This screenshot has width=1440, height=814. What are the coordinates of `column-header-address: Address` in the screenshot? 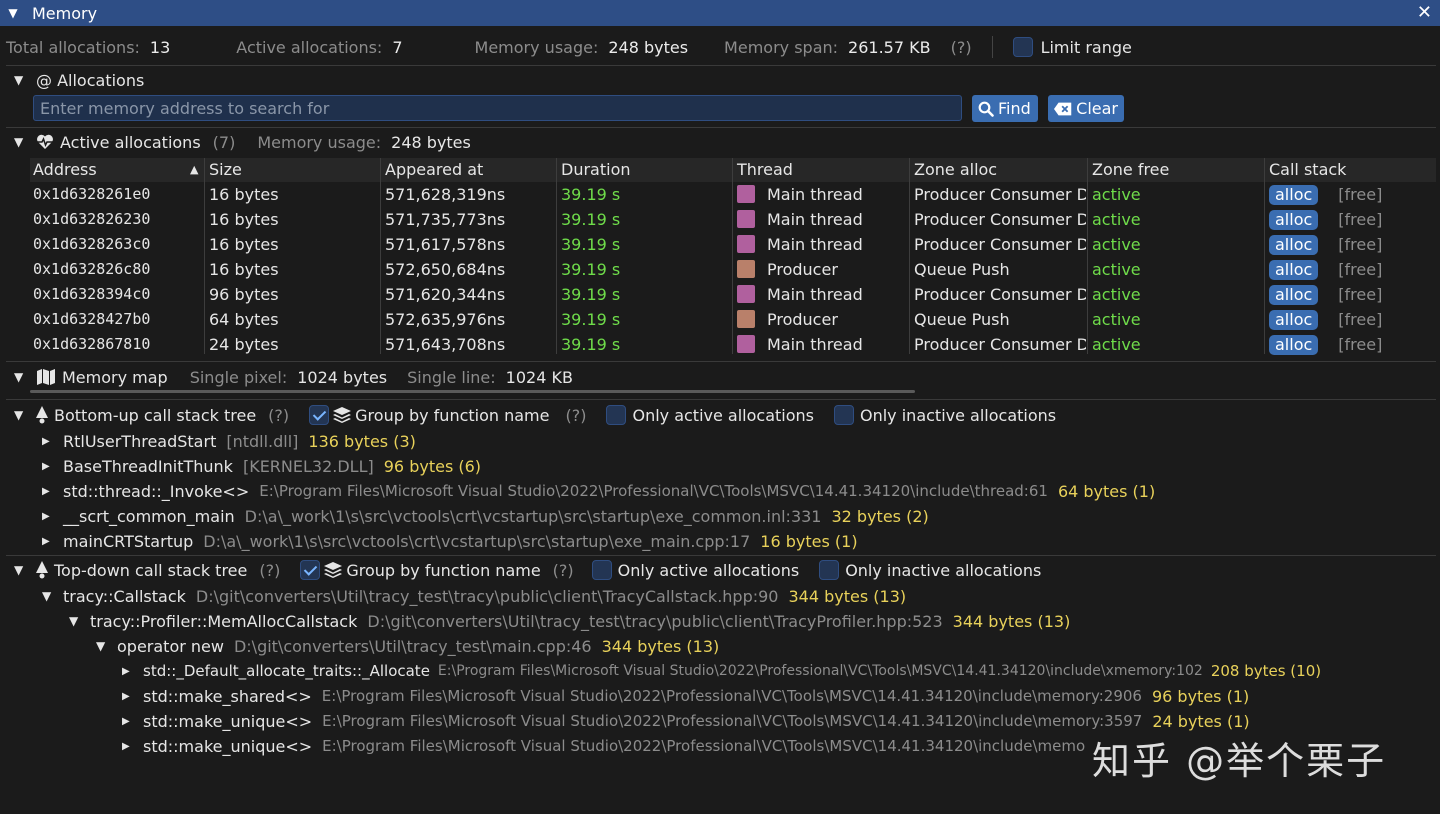 It's located at (65, 170).